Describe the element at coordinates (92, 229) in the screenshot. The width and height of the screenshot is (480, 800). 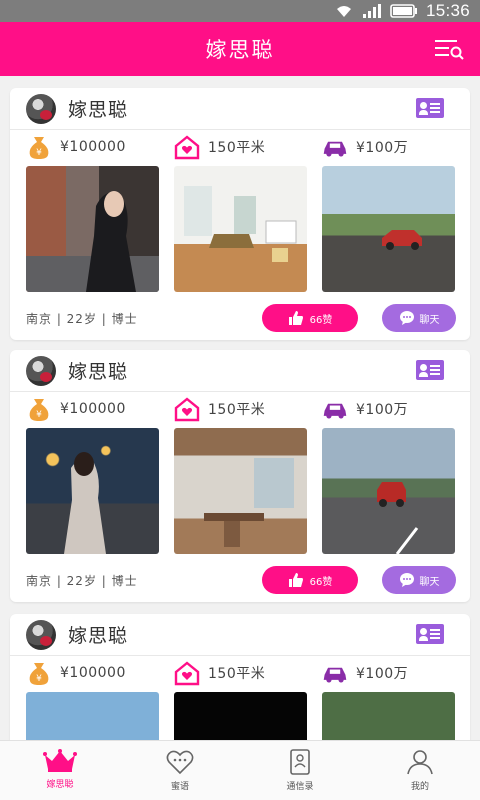
I see `photo-street-woman` at that location.